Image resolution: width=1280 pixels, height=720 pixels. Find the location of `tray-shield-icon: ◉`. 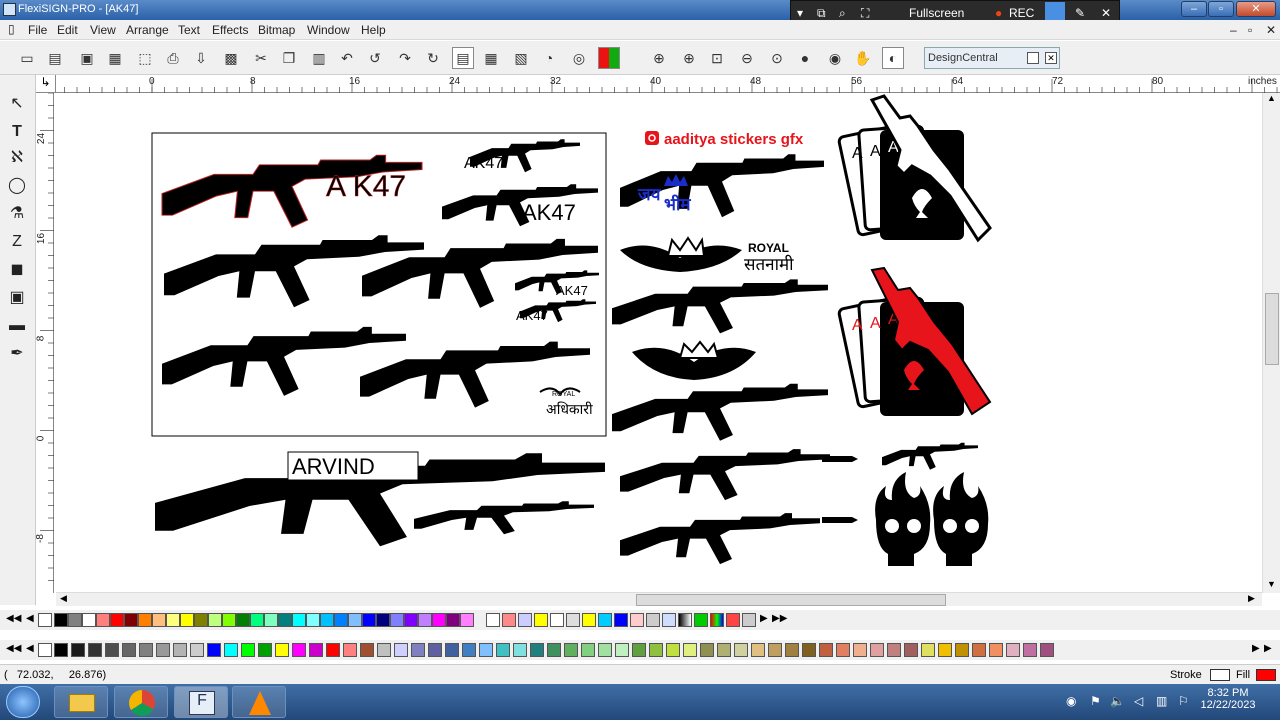

tray-shield-icon: ◉ is located at coordinates (1071, 701).